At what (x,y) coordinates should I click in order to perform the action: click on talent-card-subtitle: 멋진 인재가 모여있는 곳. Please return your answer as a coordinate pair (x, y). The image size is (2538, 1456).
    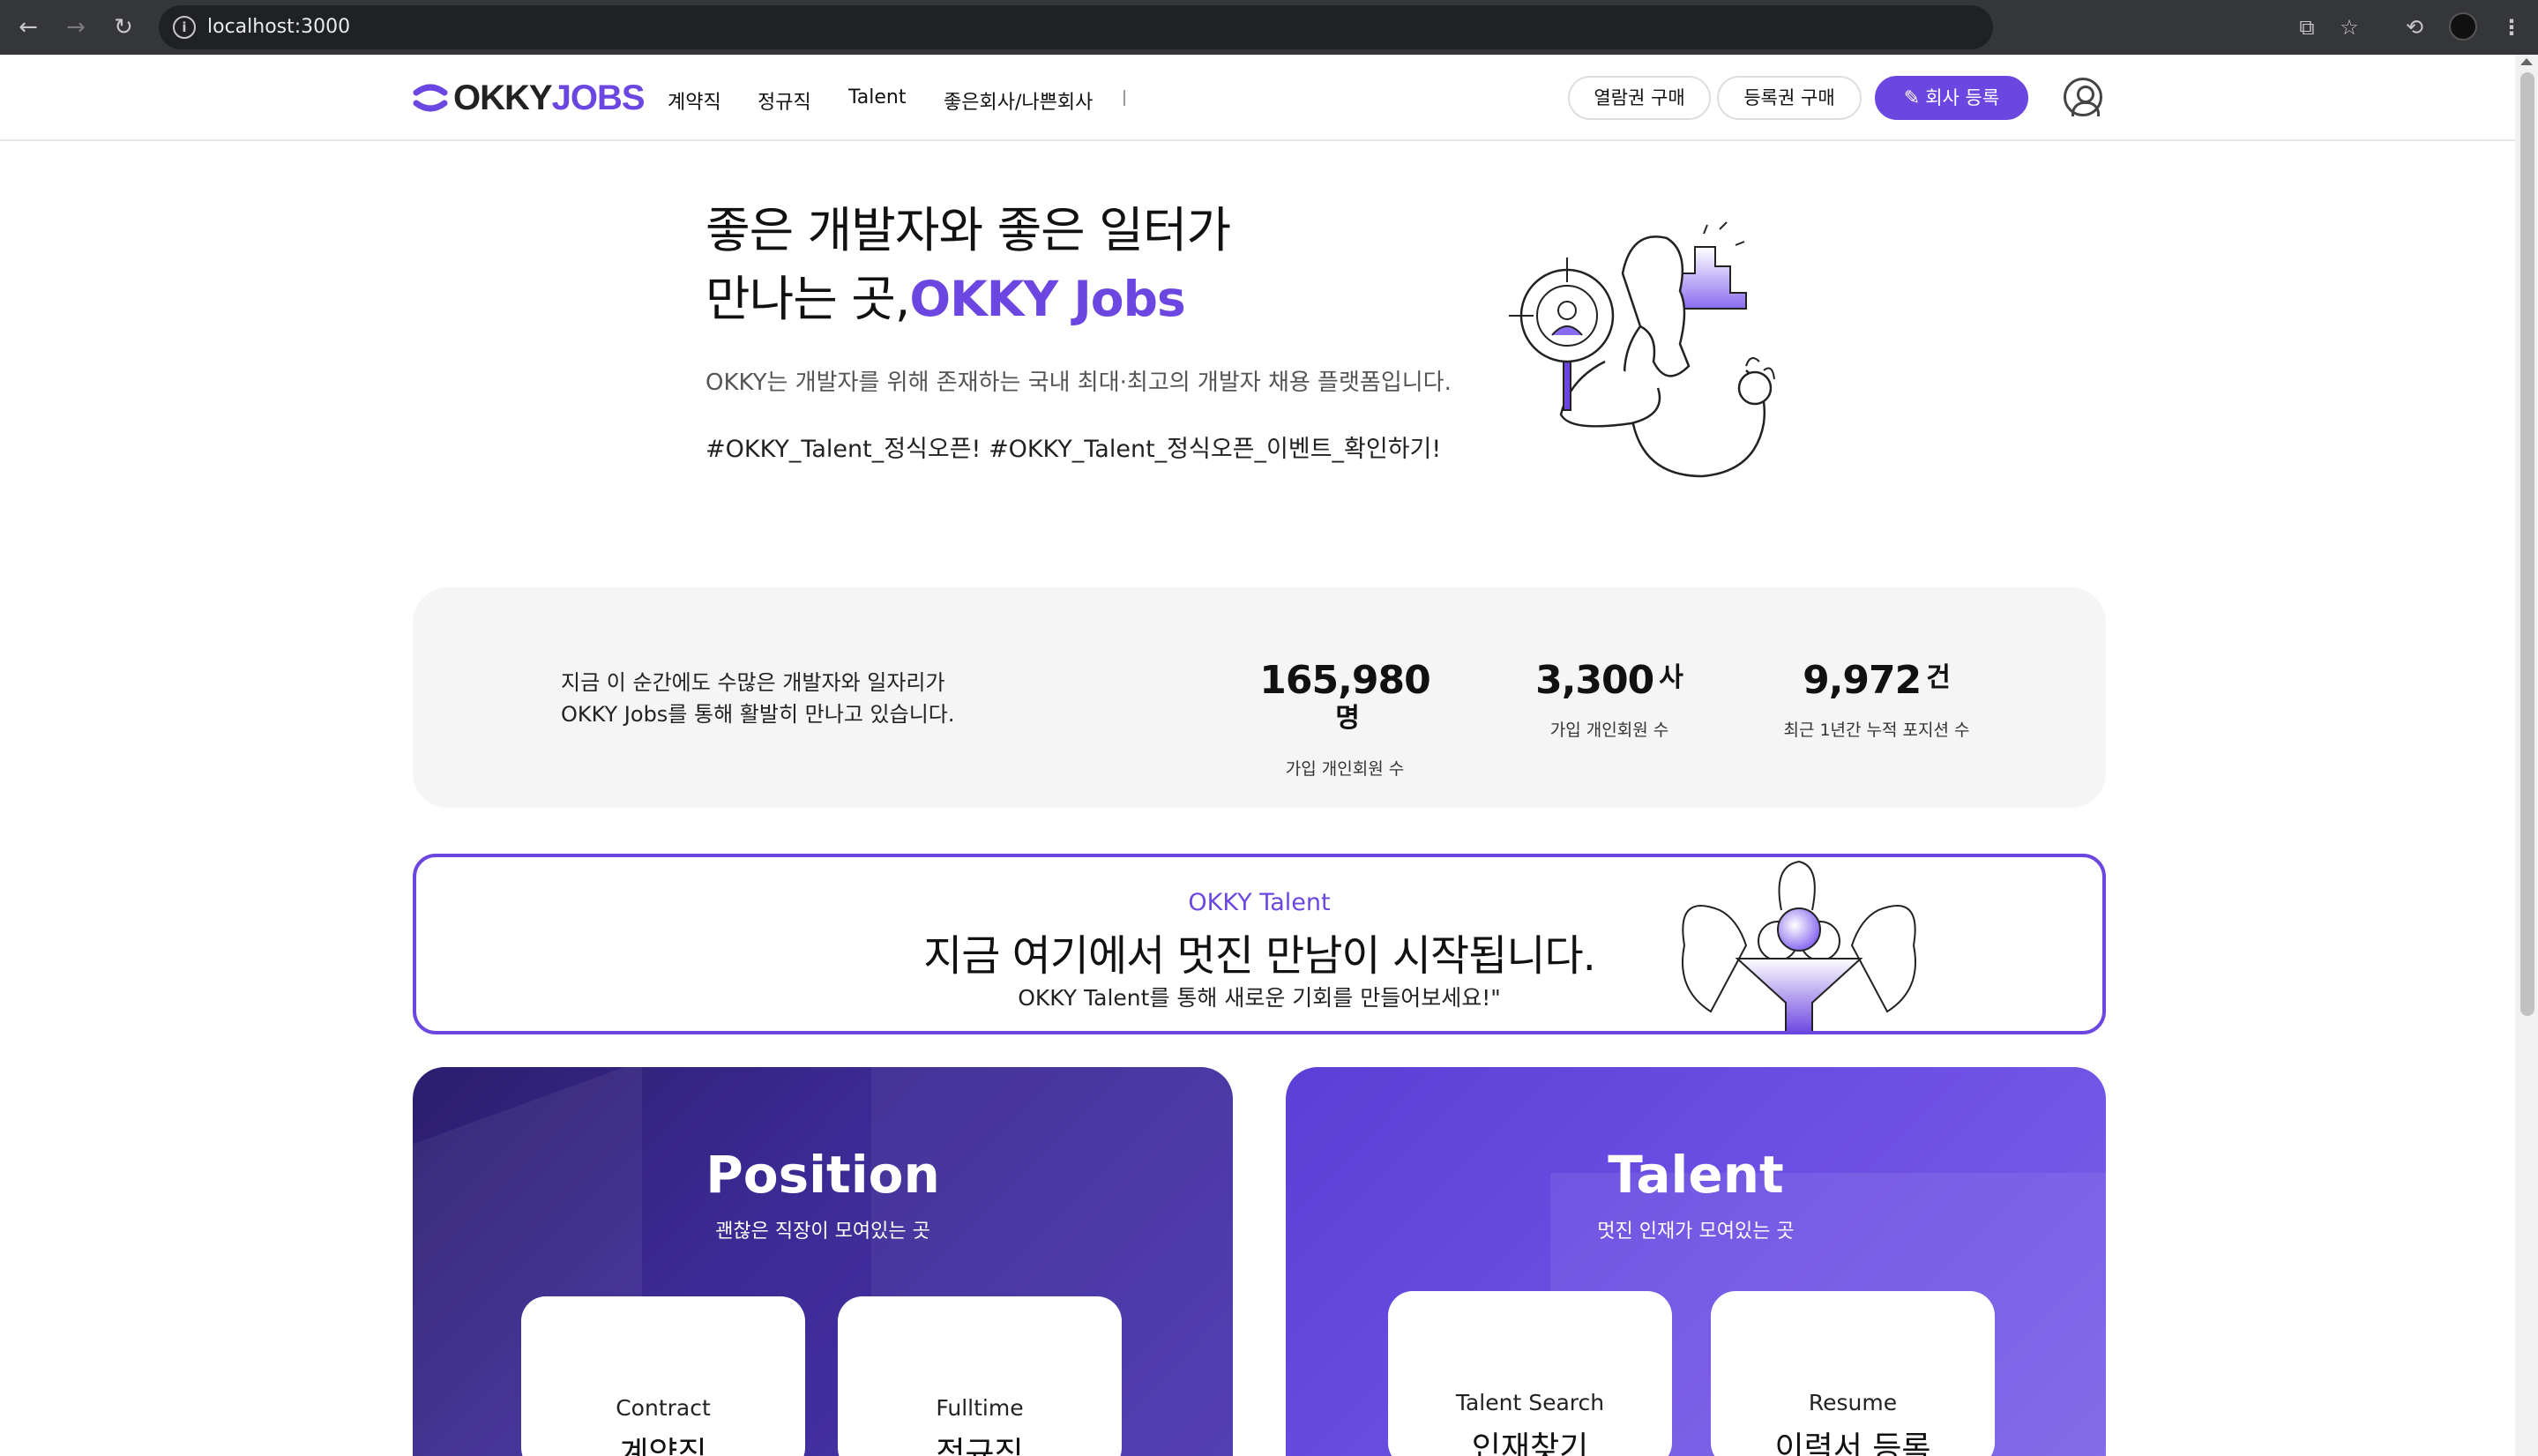
    Looking at the image, I should click on (1696, 1232).